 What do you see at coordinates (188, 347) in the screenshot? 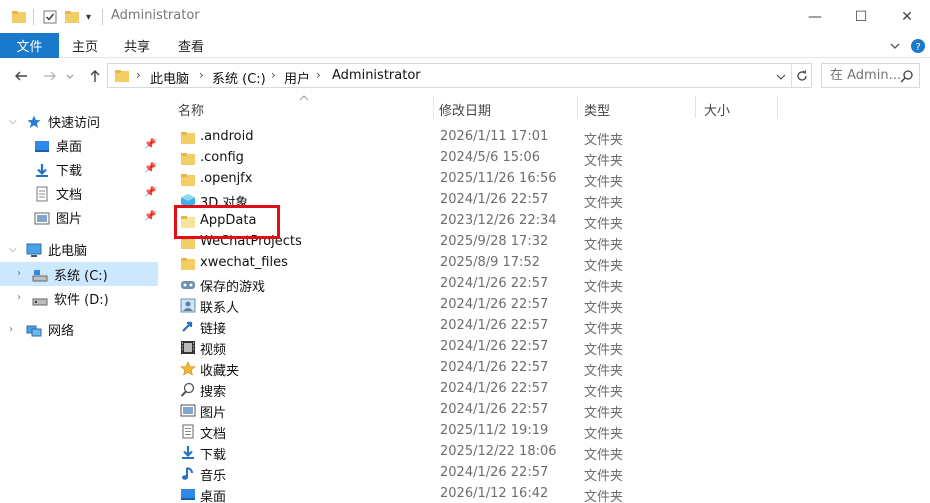
I see `videos-icon` at bounding box center [188, 347].